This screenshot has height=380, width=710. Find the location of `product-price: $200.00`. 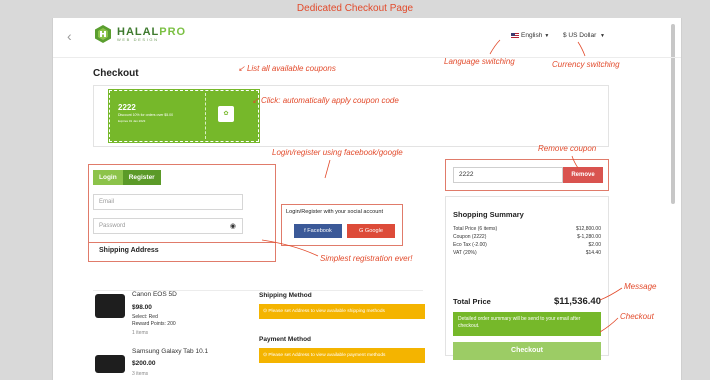

product-price: $200.00 is located at coordinates (144, 363).